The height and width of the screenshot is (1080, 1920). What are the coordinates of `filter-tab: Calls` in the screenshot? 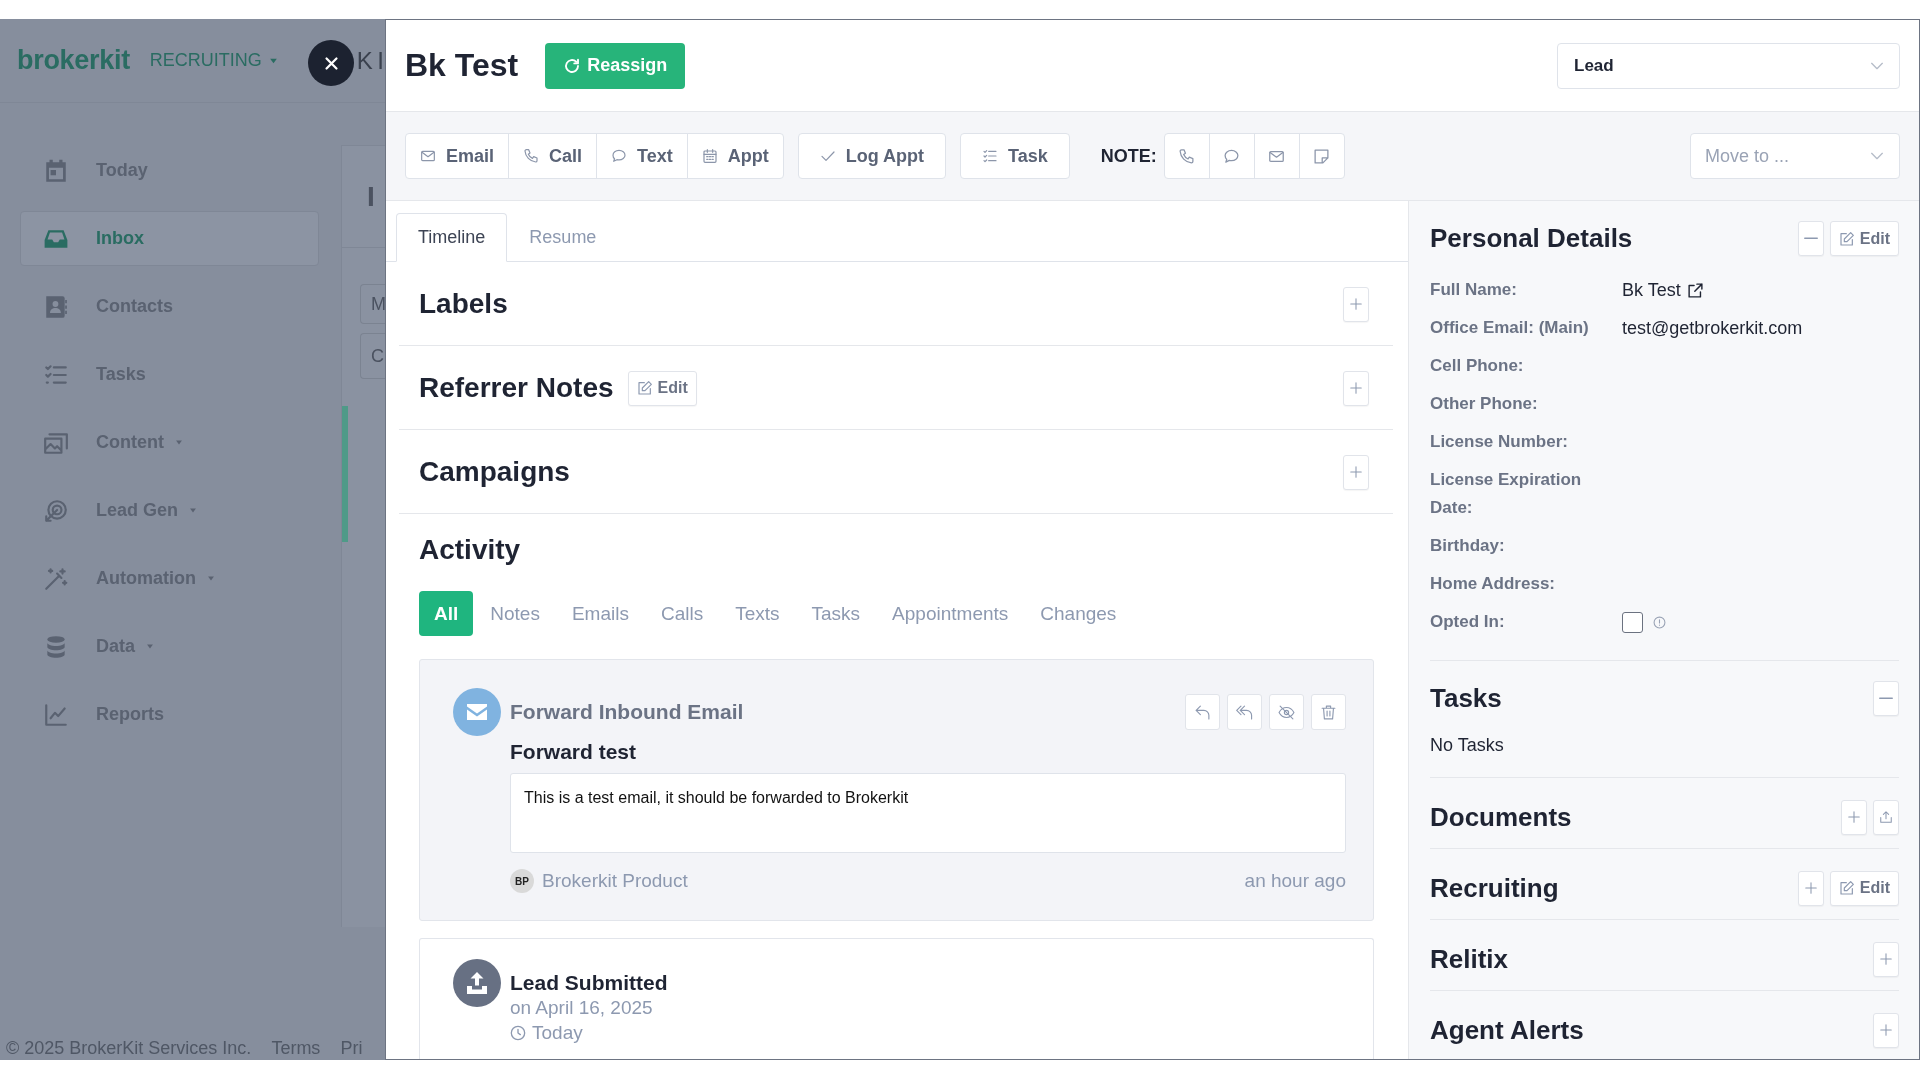 It's located at (682, 613).